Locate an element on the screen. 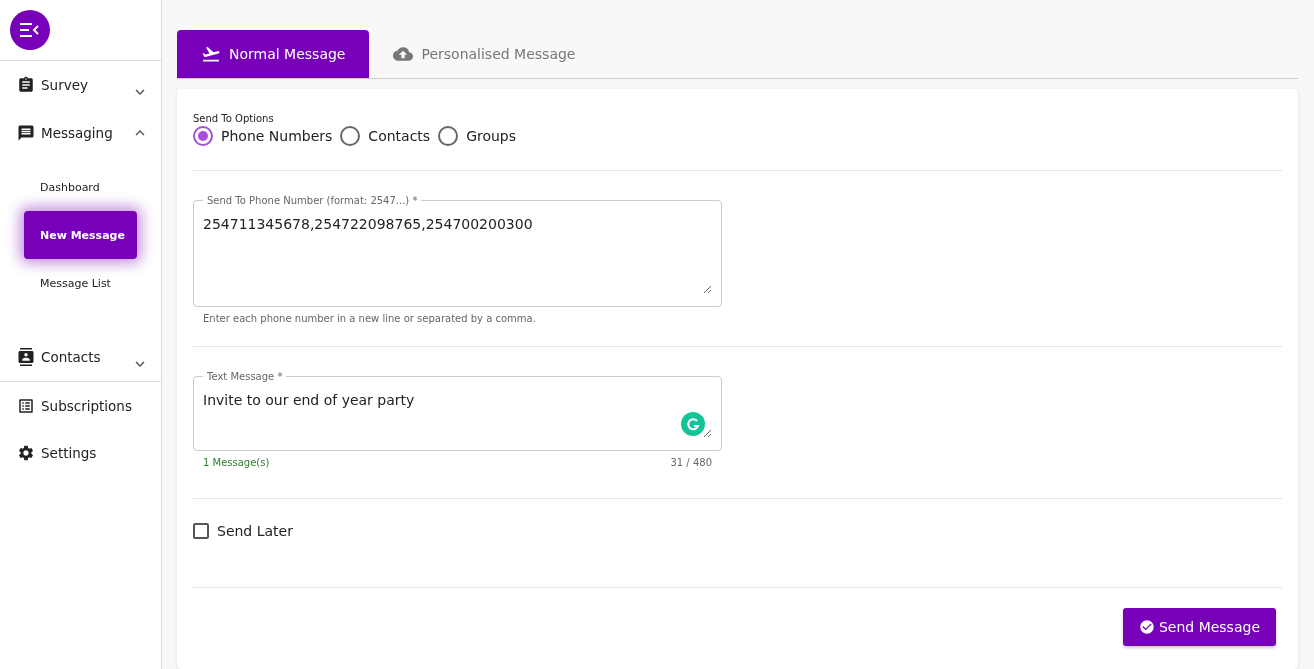 Image resolution: width=1314 pixels, height=669 pixels. send-message-button: Send Message is located at coordinates (1199, 627).